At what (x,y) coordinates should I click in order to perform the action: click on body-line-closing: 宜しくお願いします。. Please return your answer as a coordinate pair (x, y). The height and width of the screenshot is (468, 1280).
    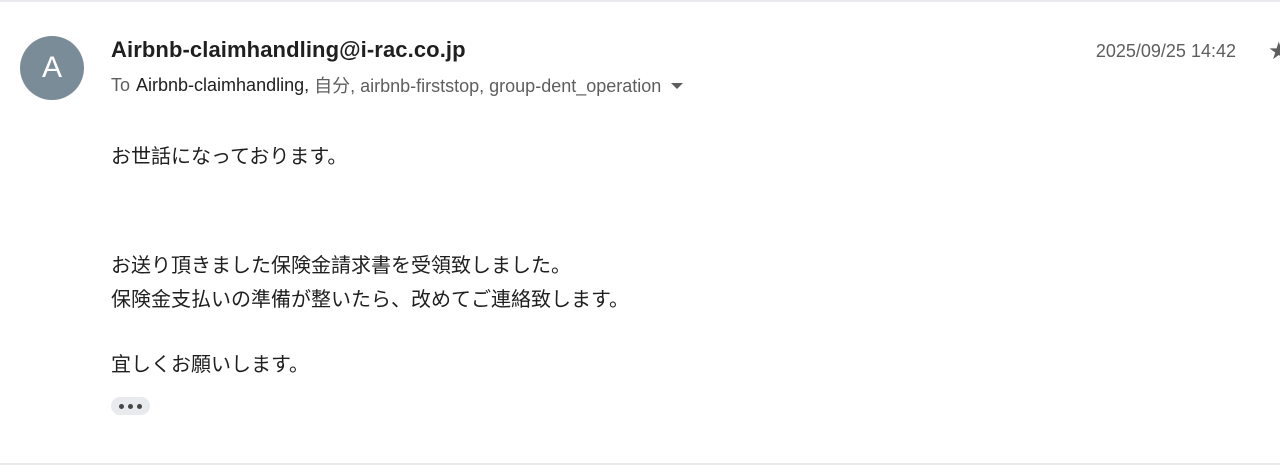
    Looking at the image, I should click on (210, 364).